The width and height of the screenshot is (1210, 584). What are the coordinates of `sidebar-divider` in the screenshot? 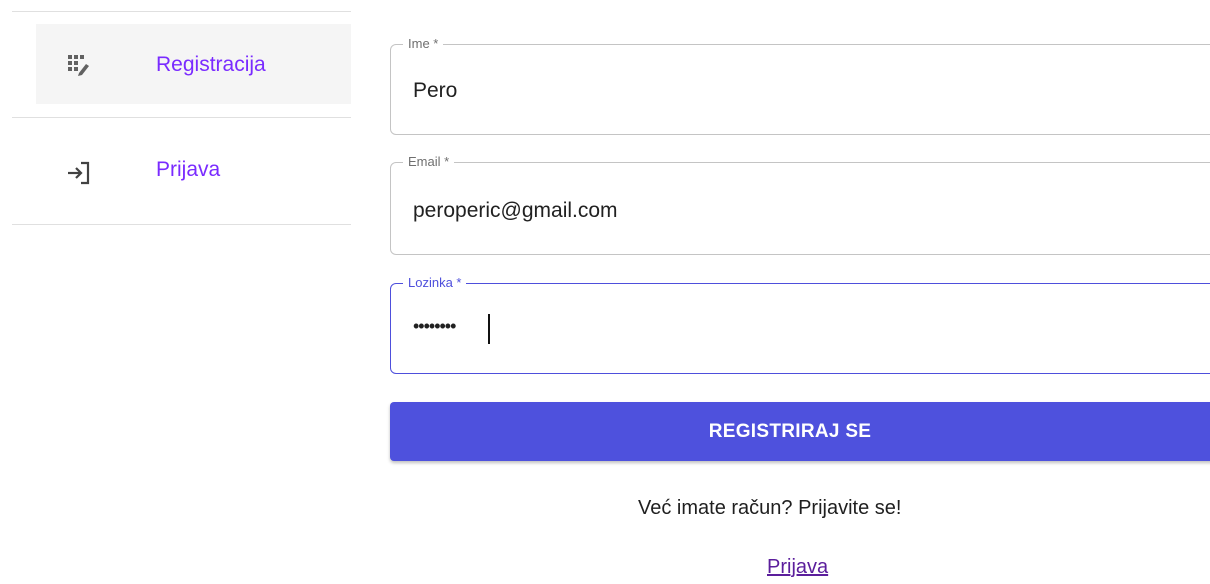 It's located at (181, 117).